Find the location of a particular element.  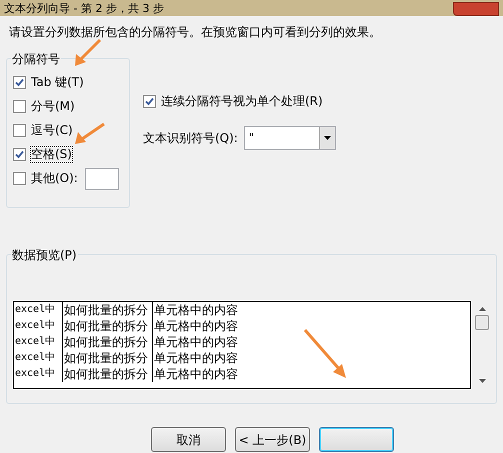

scroll-up-arrow-icon is located at coordinates (482, 309).